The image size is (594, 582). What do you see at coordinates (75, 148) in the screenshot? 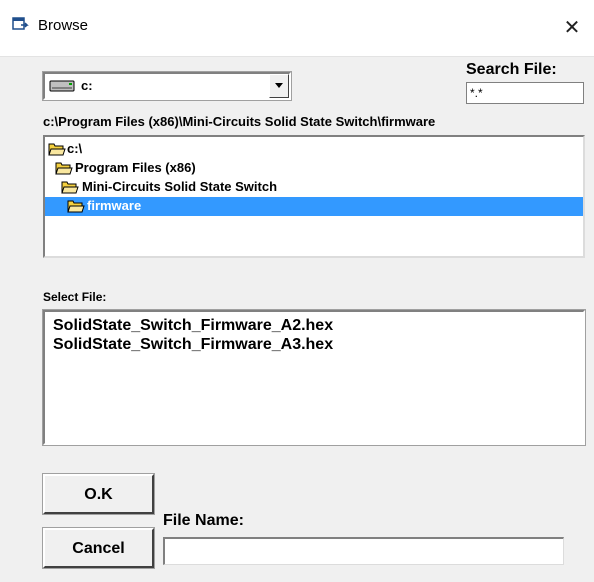
I see `directory-label: c:\` at bounding box center [75, 148].